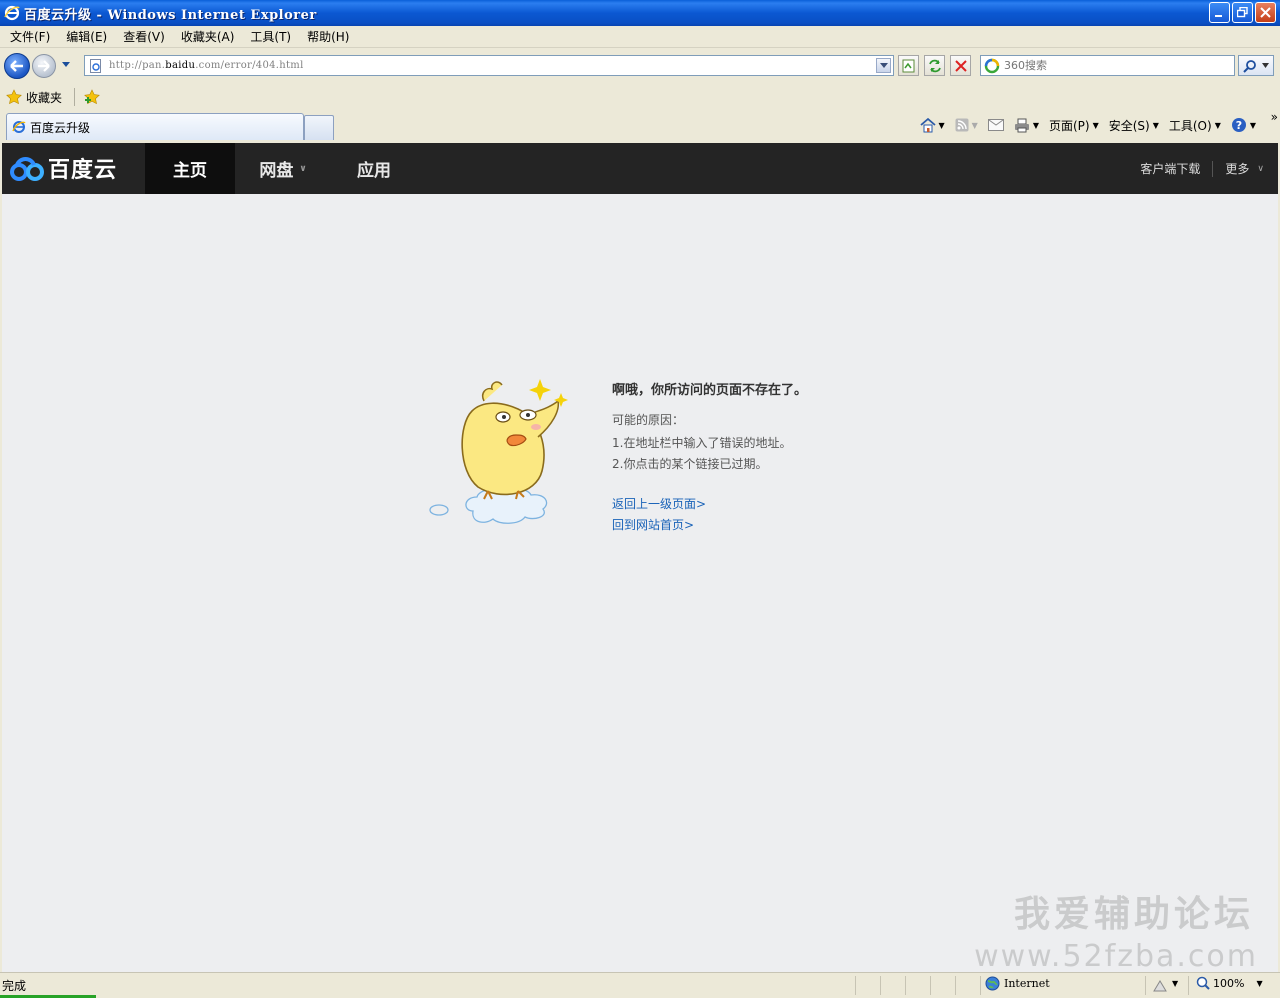 The width and height of the screenshot is (1280, 998). I want to click on safety-dropdown-icon: ▼, so click(1155, 125).